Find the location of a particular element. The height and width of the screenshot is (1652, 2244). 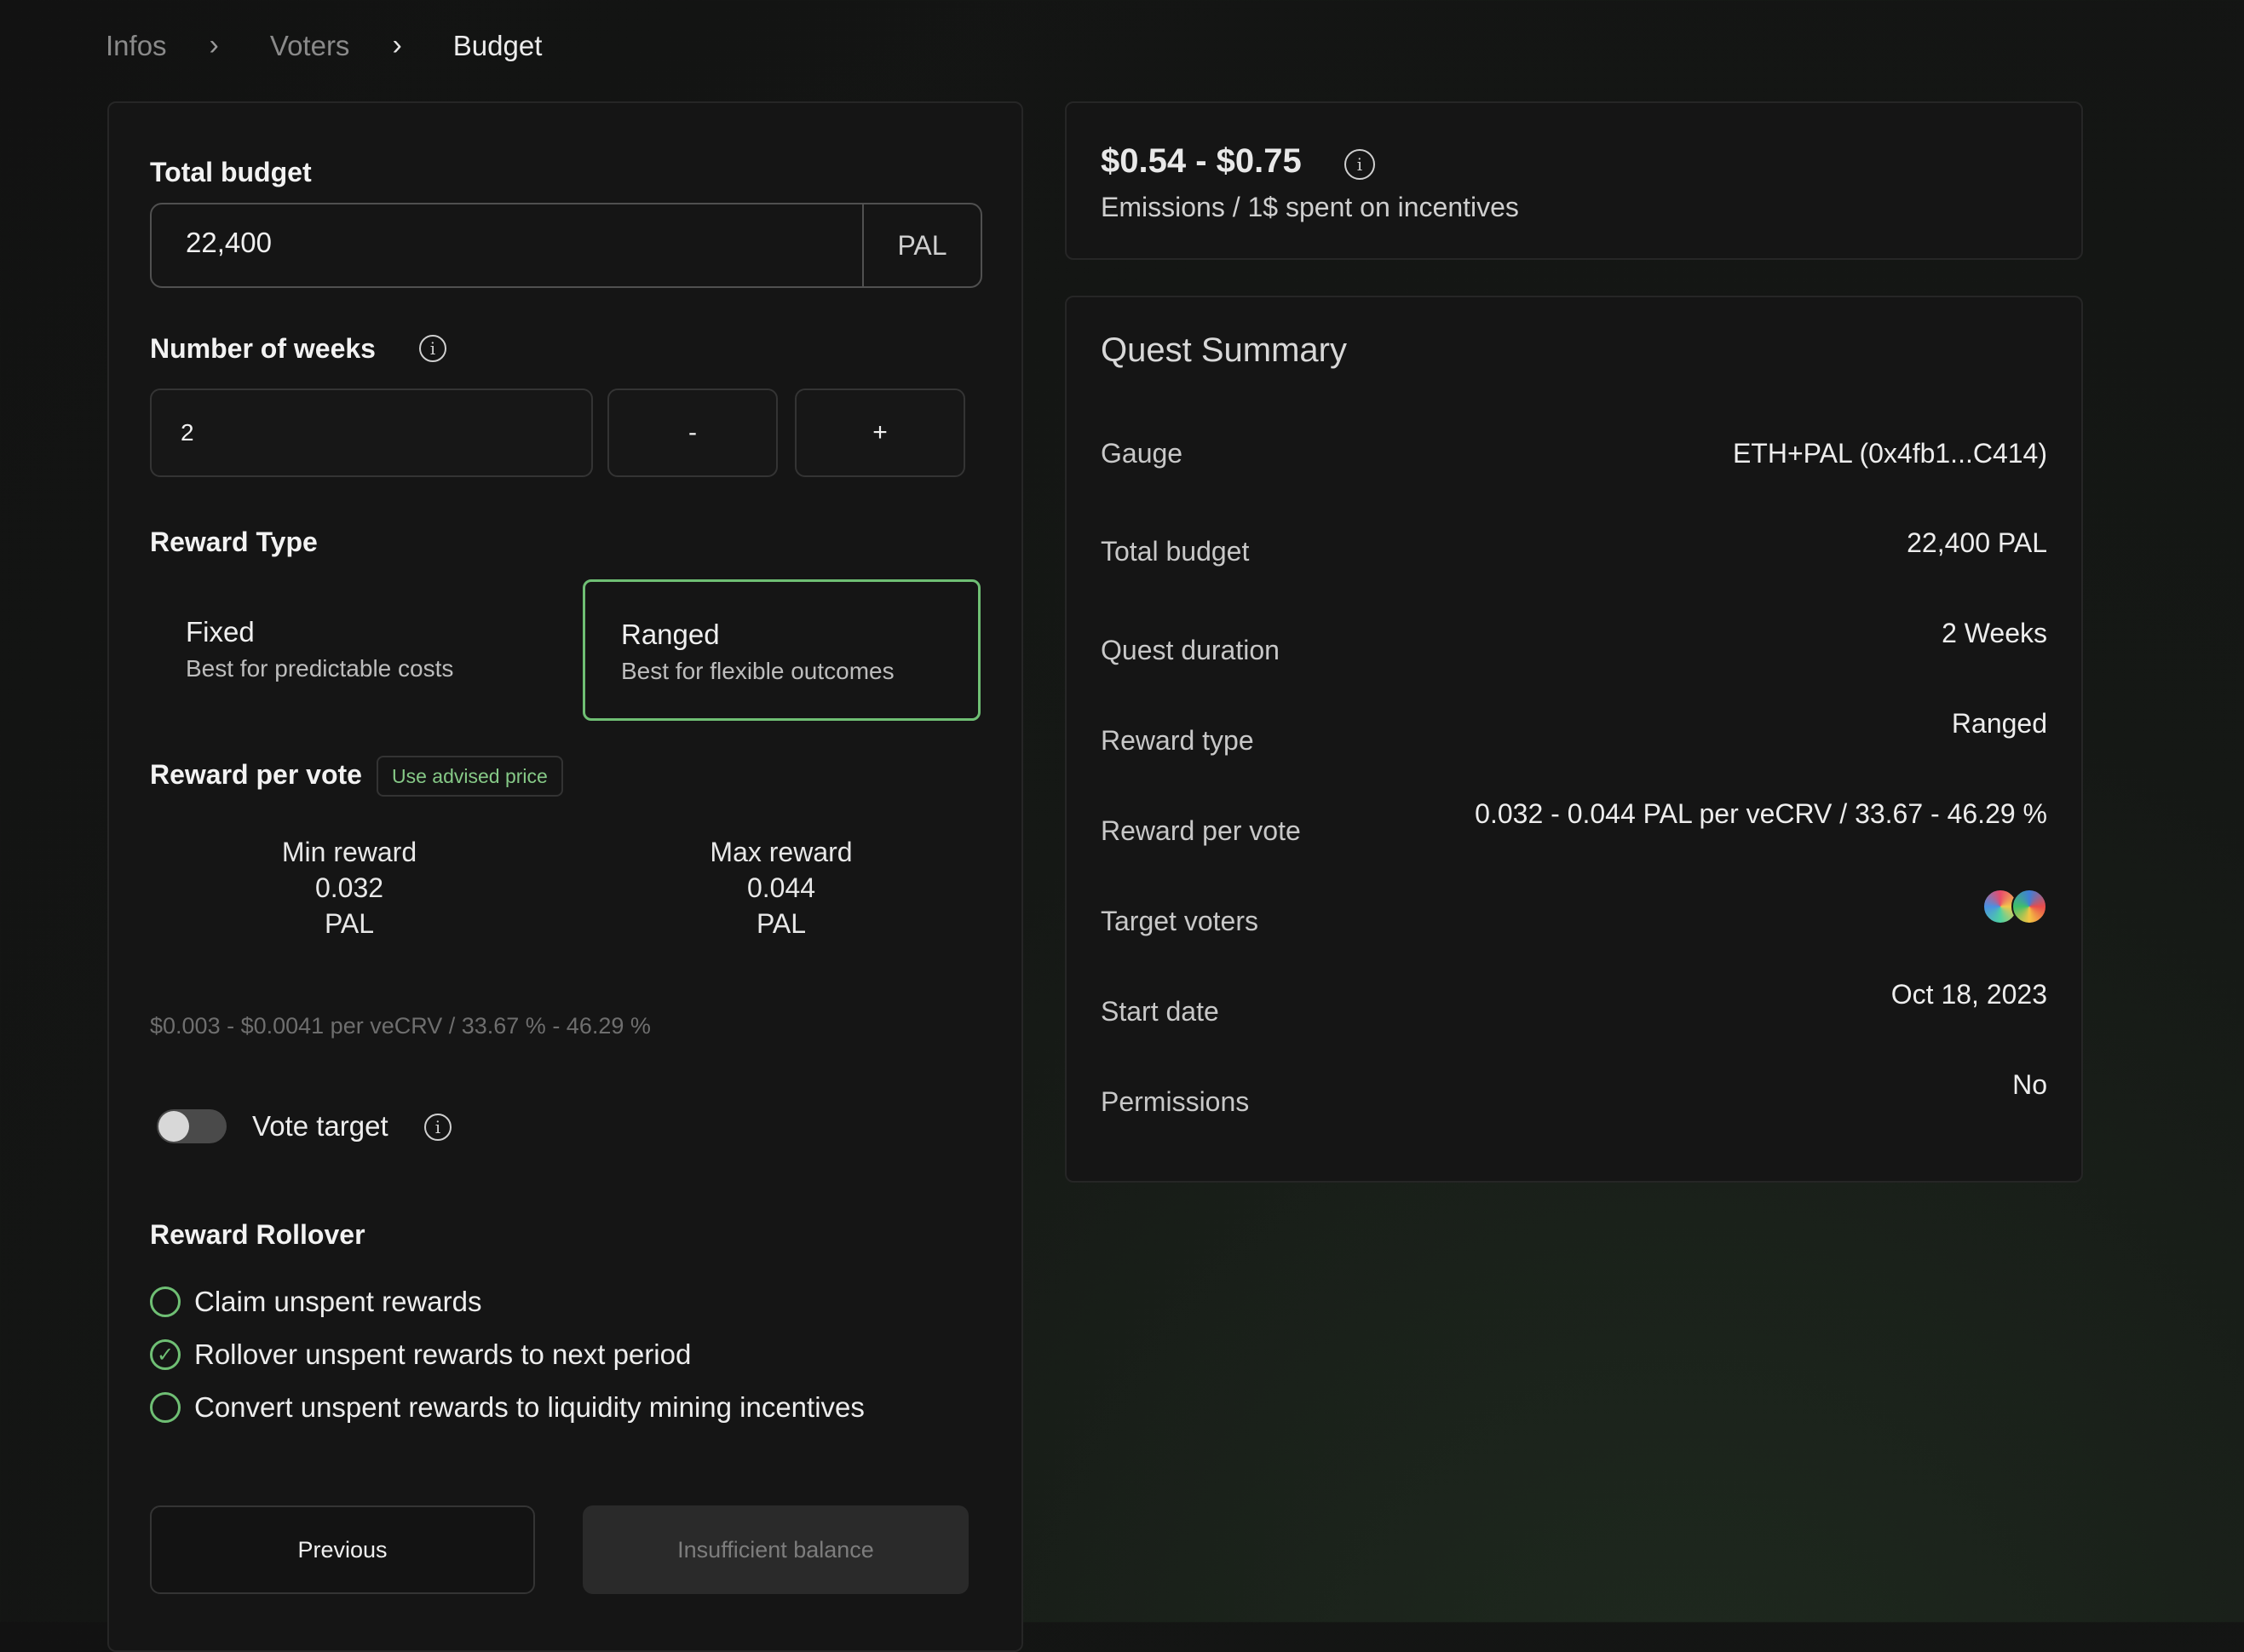

insufficient-balance-button: Insufficient balance is located at coordinates (776, 1549).